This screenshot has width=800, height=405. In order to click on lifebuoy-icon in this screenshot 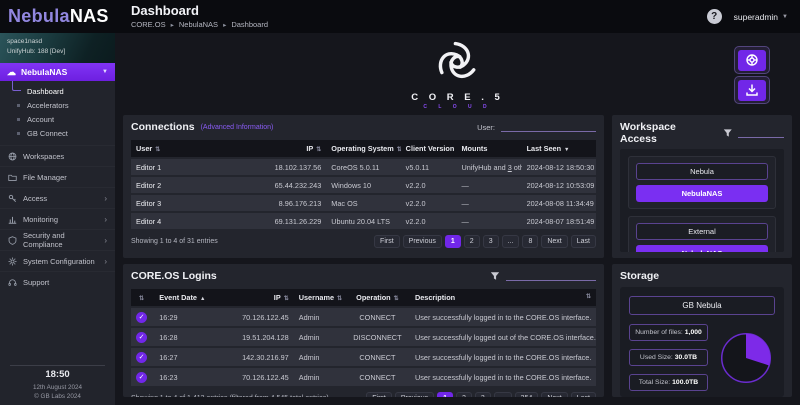, I will do `click(752, 60)`.